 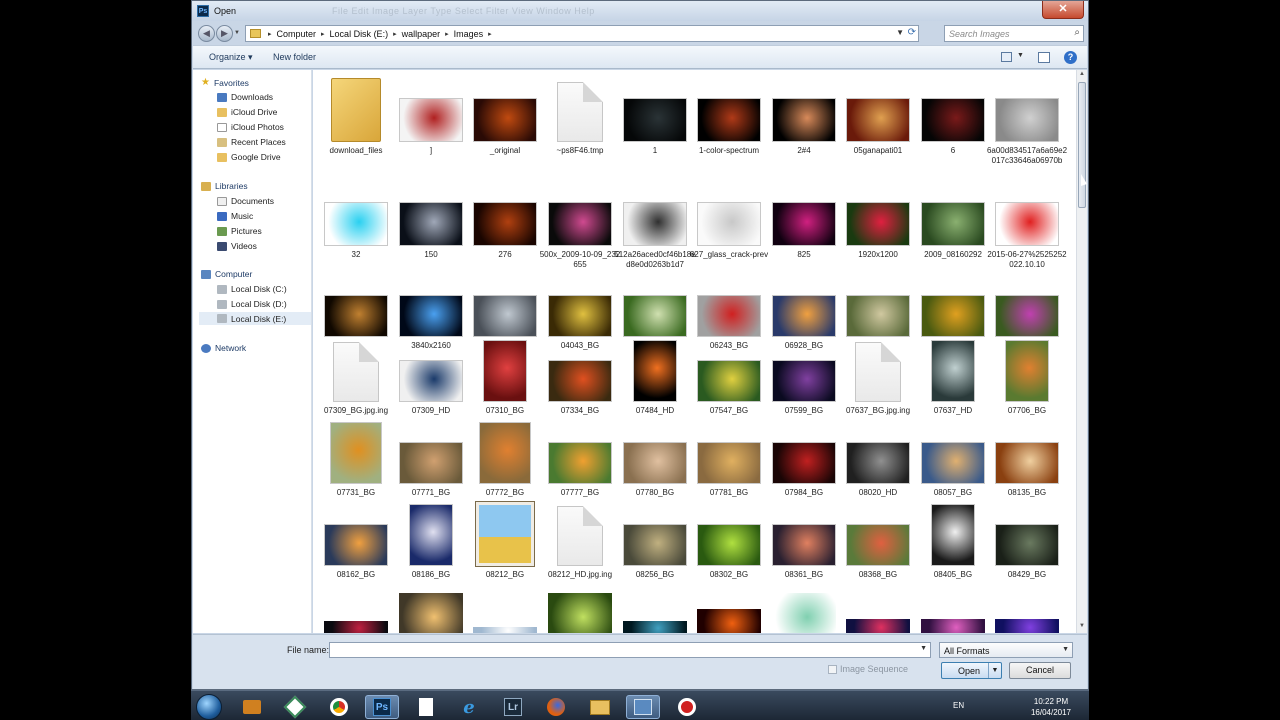 What do you see at coordinates (580, 224) in the screenshot?
I see `file-item: 500x_2009-10-09_232655` at bounding box center [580, 224].